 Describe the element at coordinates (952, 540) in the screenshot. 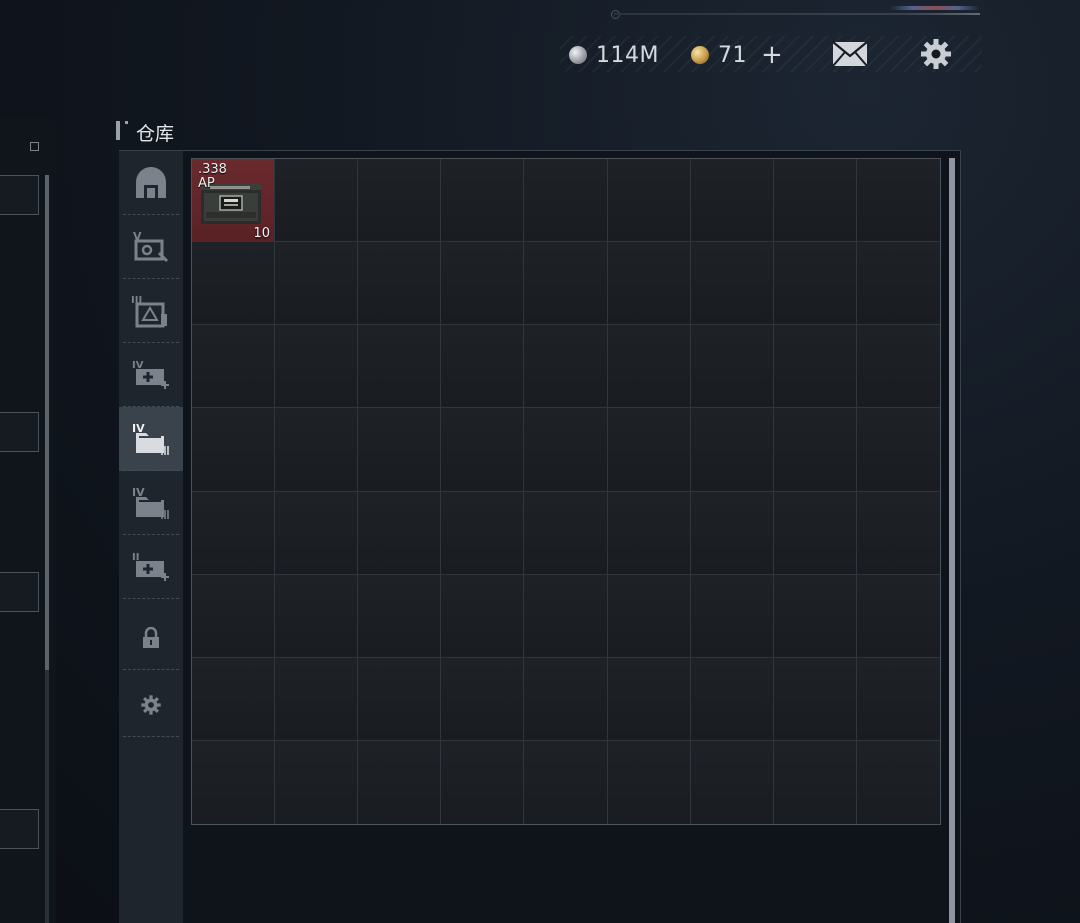

I see `grid-scroll-thumb` at that location.